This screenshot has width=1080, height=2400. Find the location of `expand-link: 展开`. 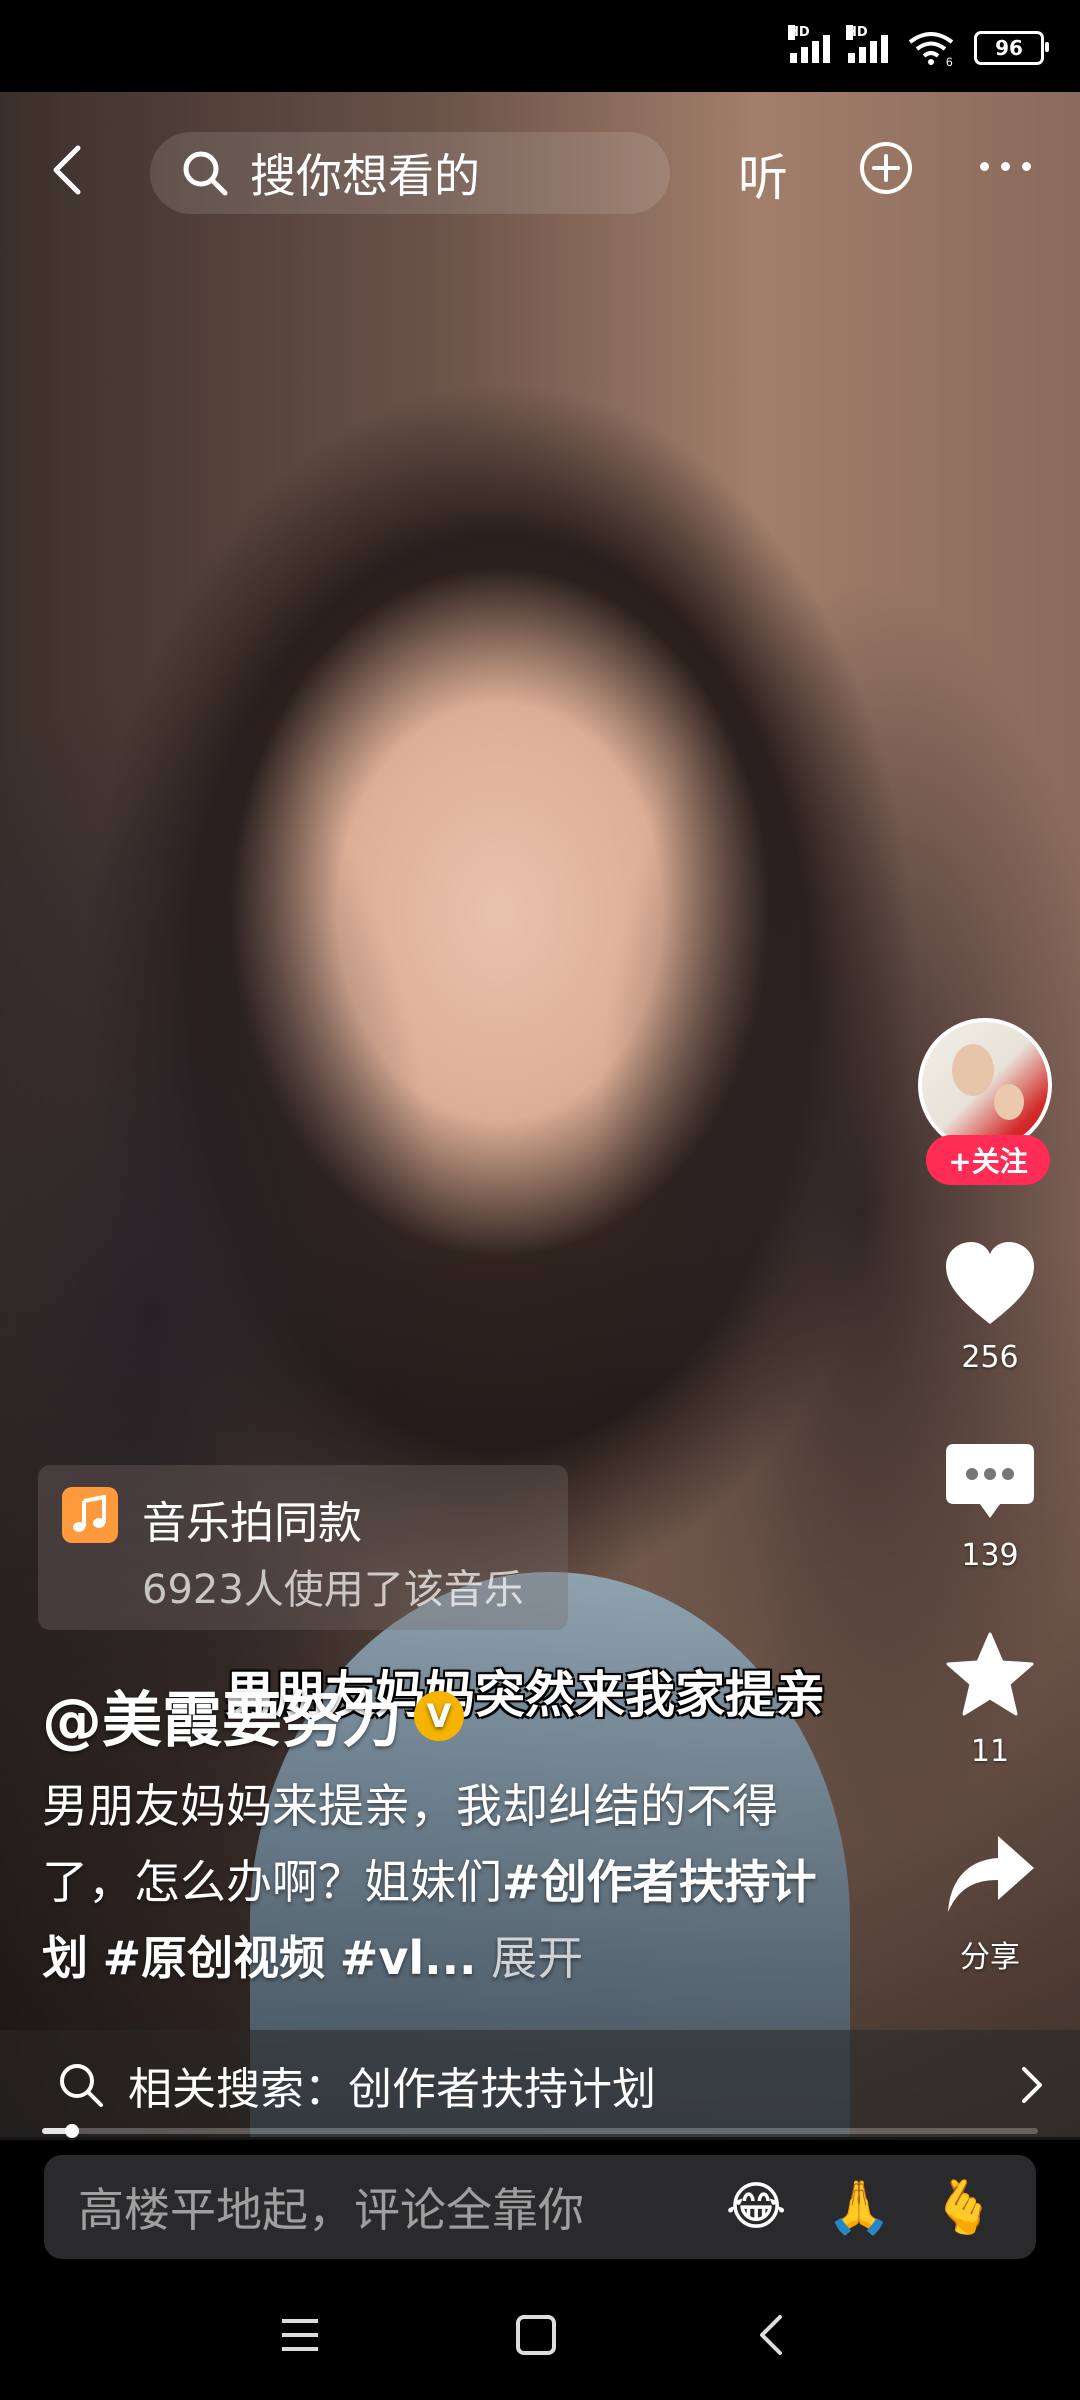

expand-link: 展开 is located at coordinates (537, 1958).